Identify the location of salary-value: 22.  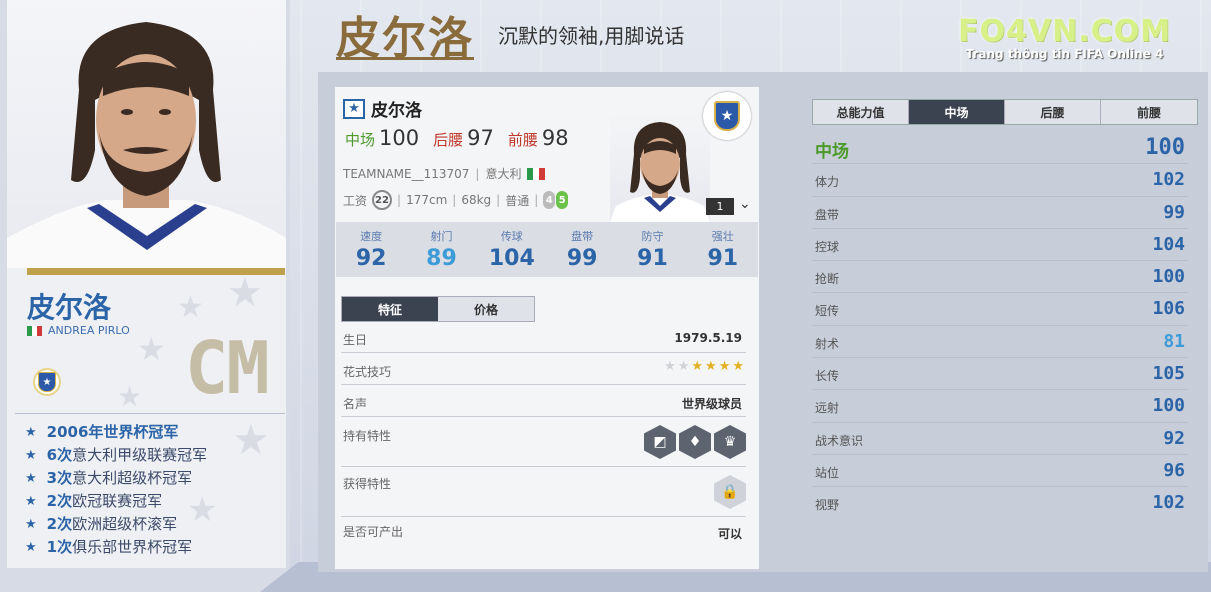
(382, 200).